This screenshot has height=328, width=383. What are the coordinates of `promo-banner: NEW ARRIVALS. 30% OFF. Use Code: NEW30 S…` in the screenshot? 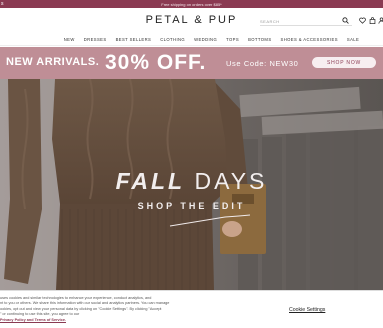 It's located at (191, 63).